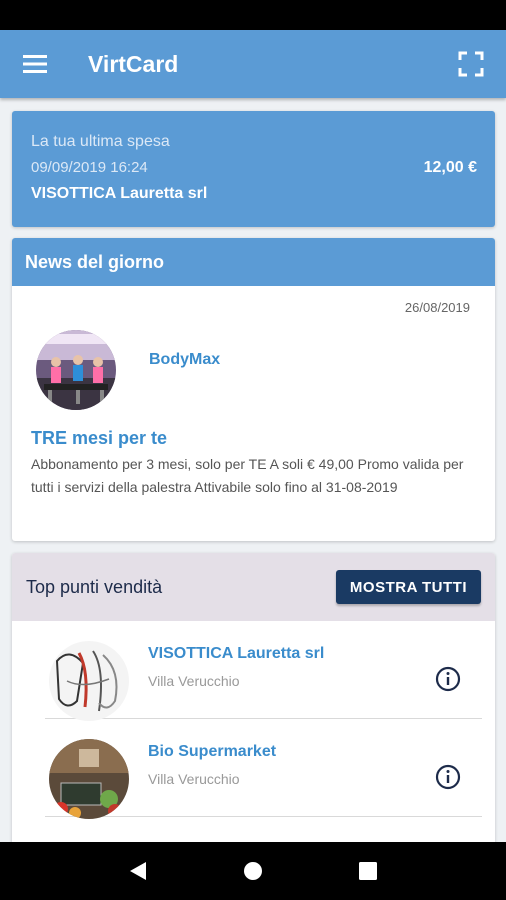  I want to click on home-icon, so click(252, 871).